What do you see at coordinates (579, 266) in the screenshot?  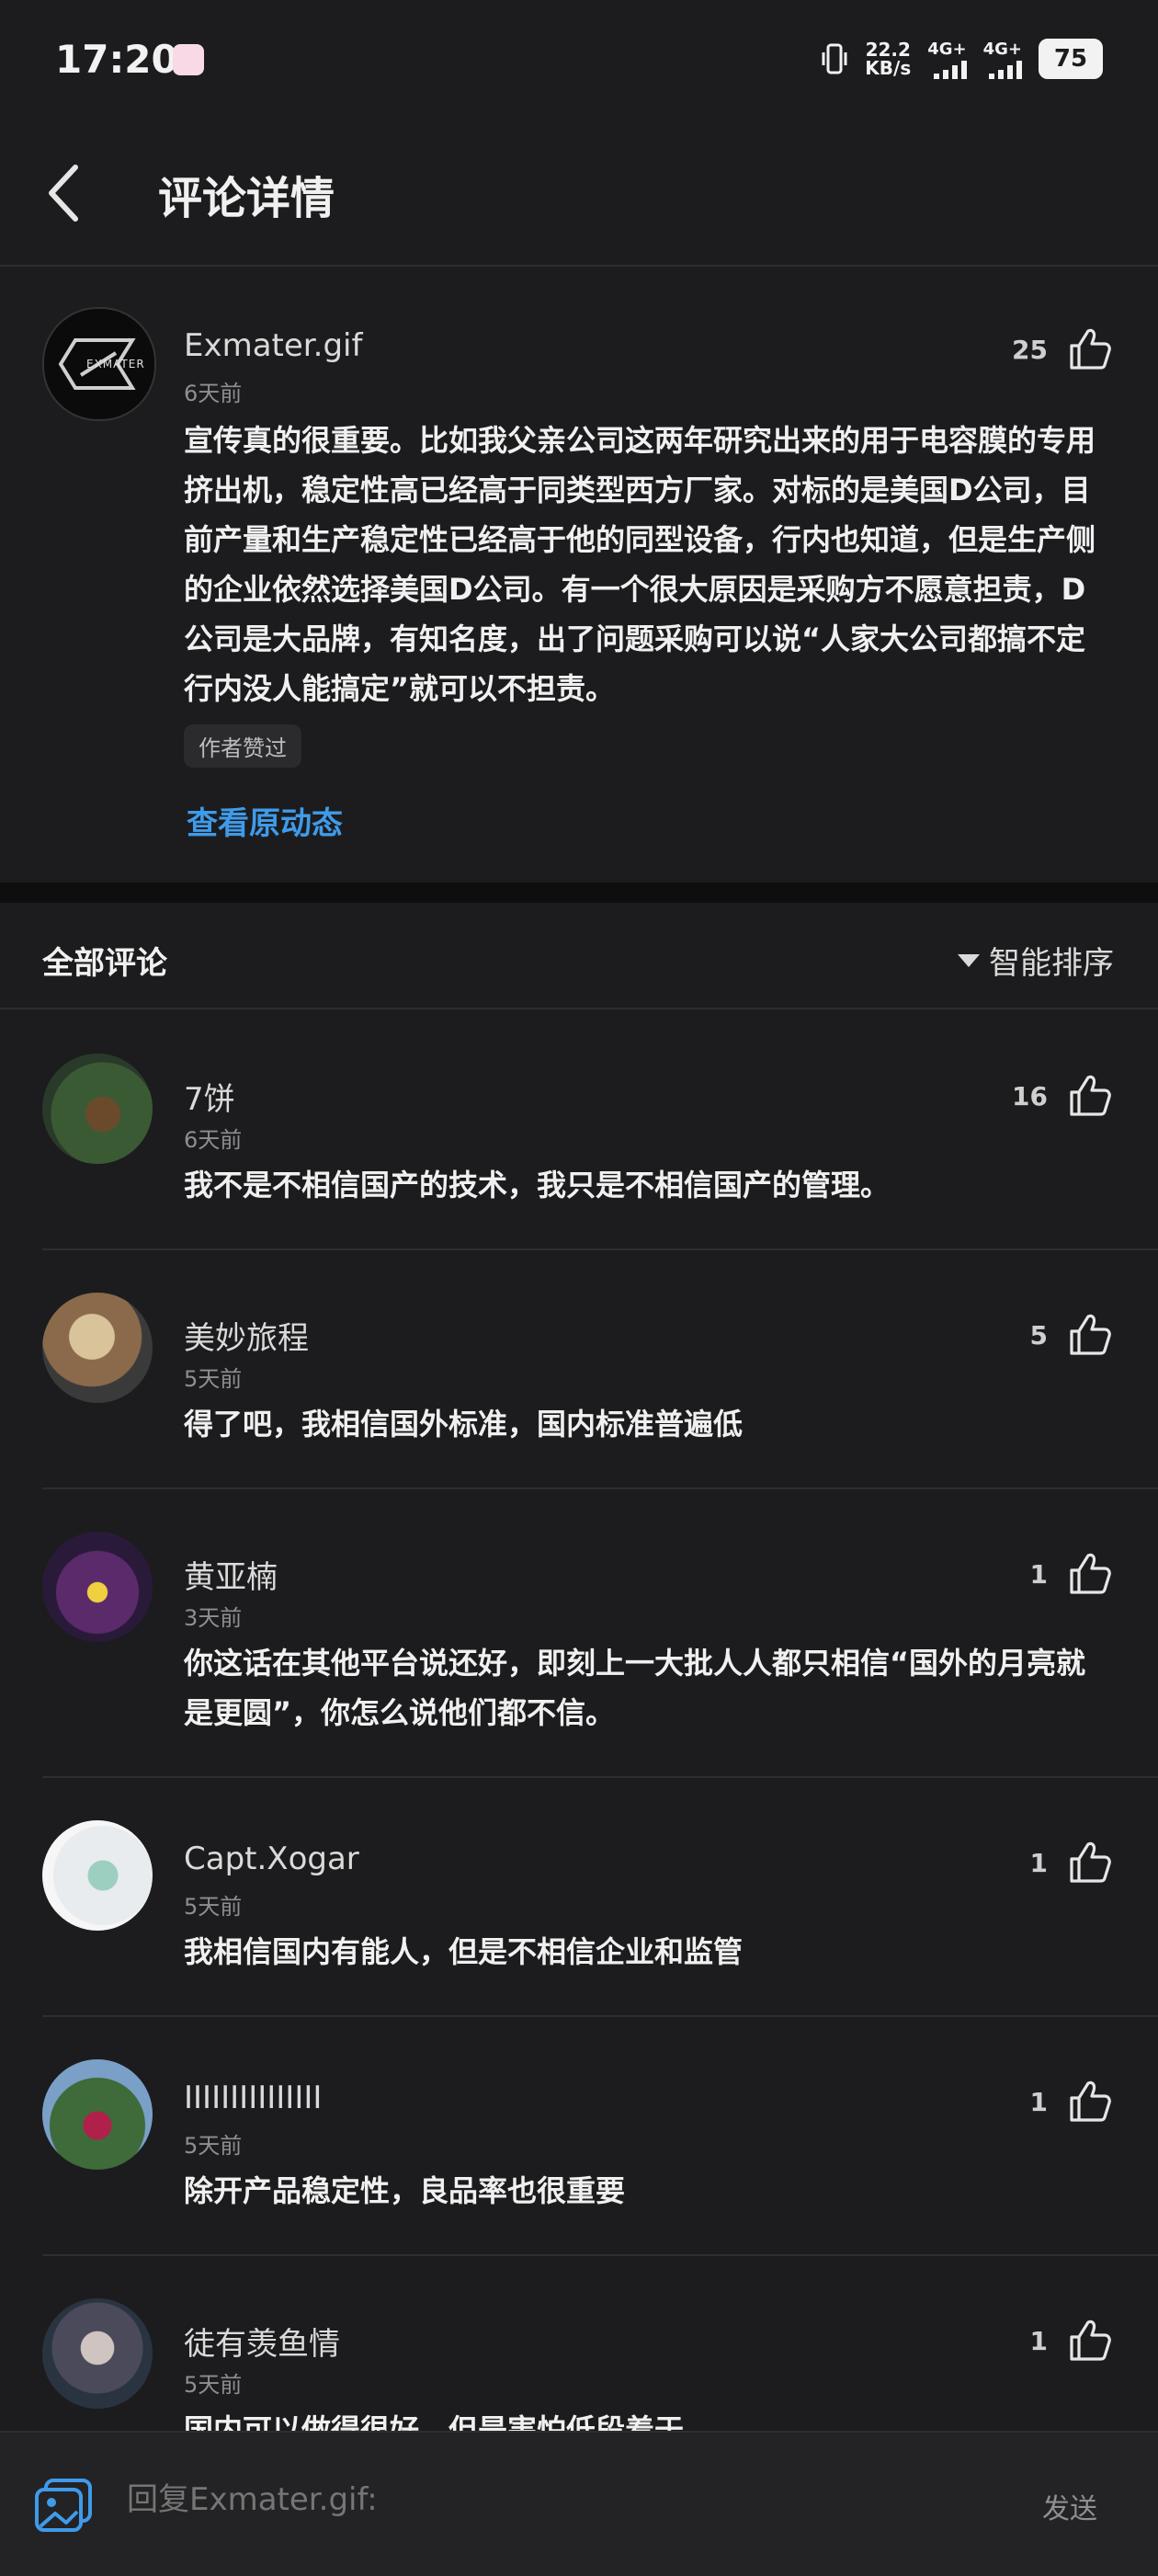 I see `header-divider` at bounding box center [579, 266].